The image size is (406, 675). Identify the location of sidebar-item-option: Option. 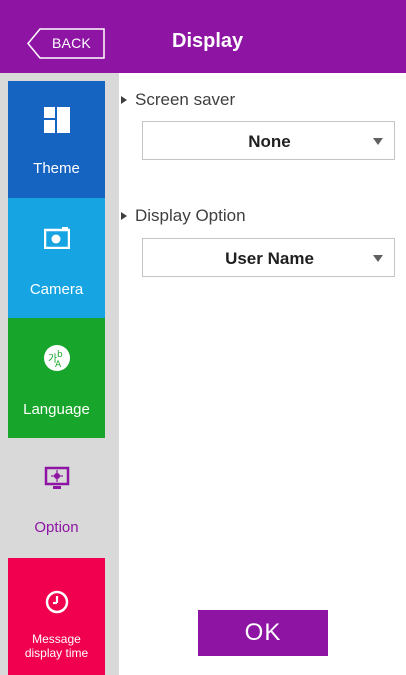
(56, 498).